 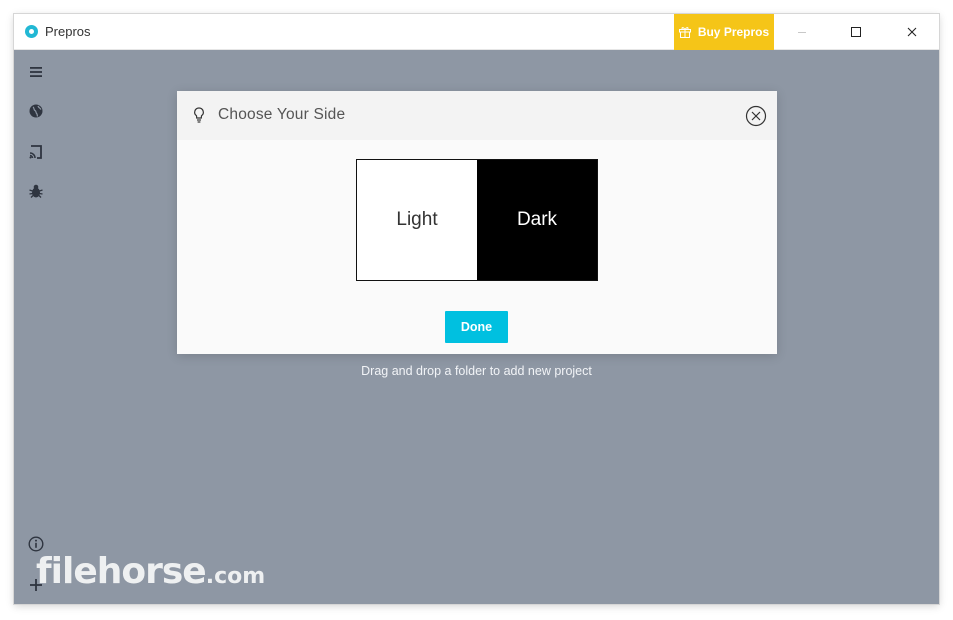 What do you see at coordinates (31, 31) in the screenshot?
I see `app-logo-icon` at bounding box center [31, 31].